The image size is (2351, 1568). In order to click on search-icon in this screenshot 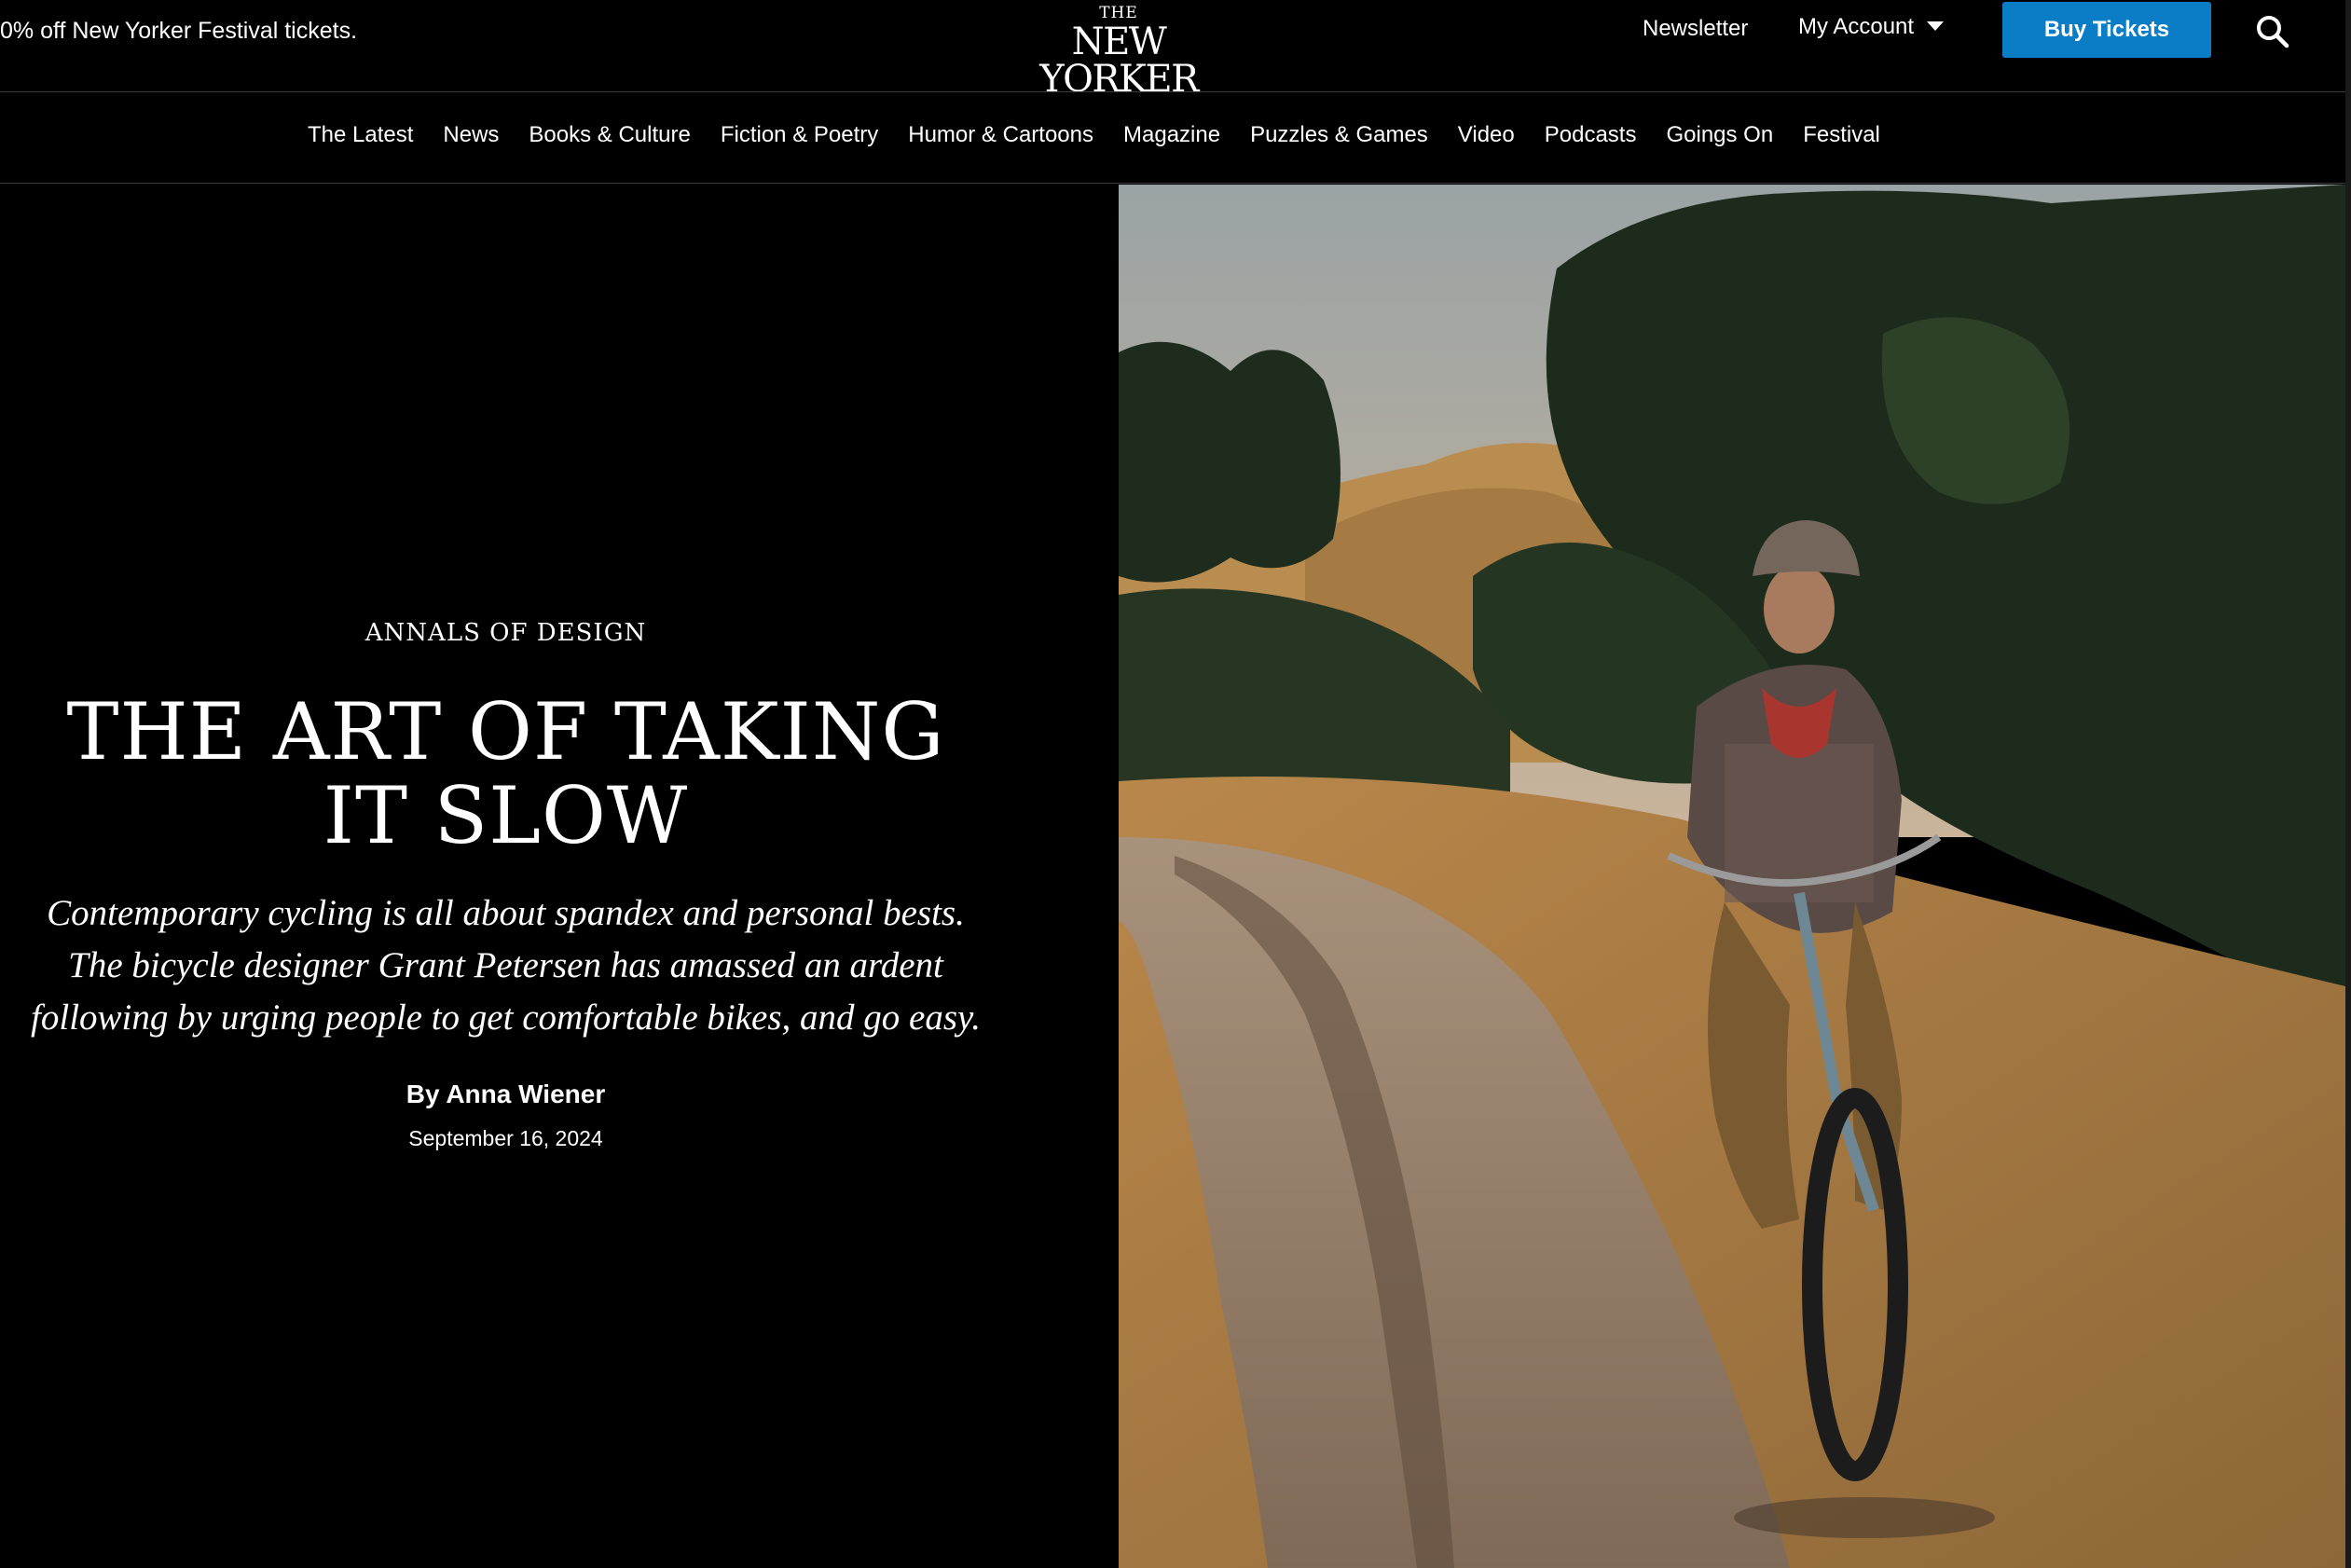, I will do `click(2272, 31)`.